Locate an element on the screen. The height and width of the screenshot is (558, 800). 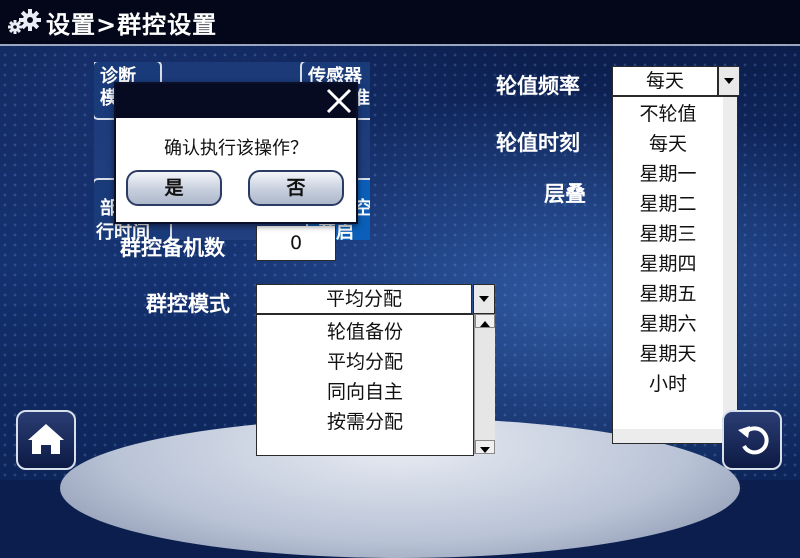
control-mode-select: 平均分配 is located at coordinates (364, 299).